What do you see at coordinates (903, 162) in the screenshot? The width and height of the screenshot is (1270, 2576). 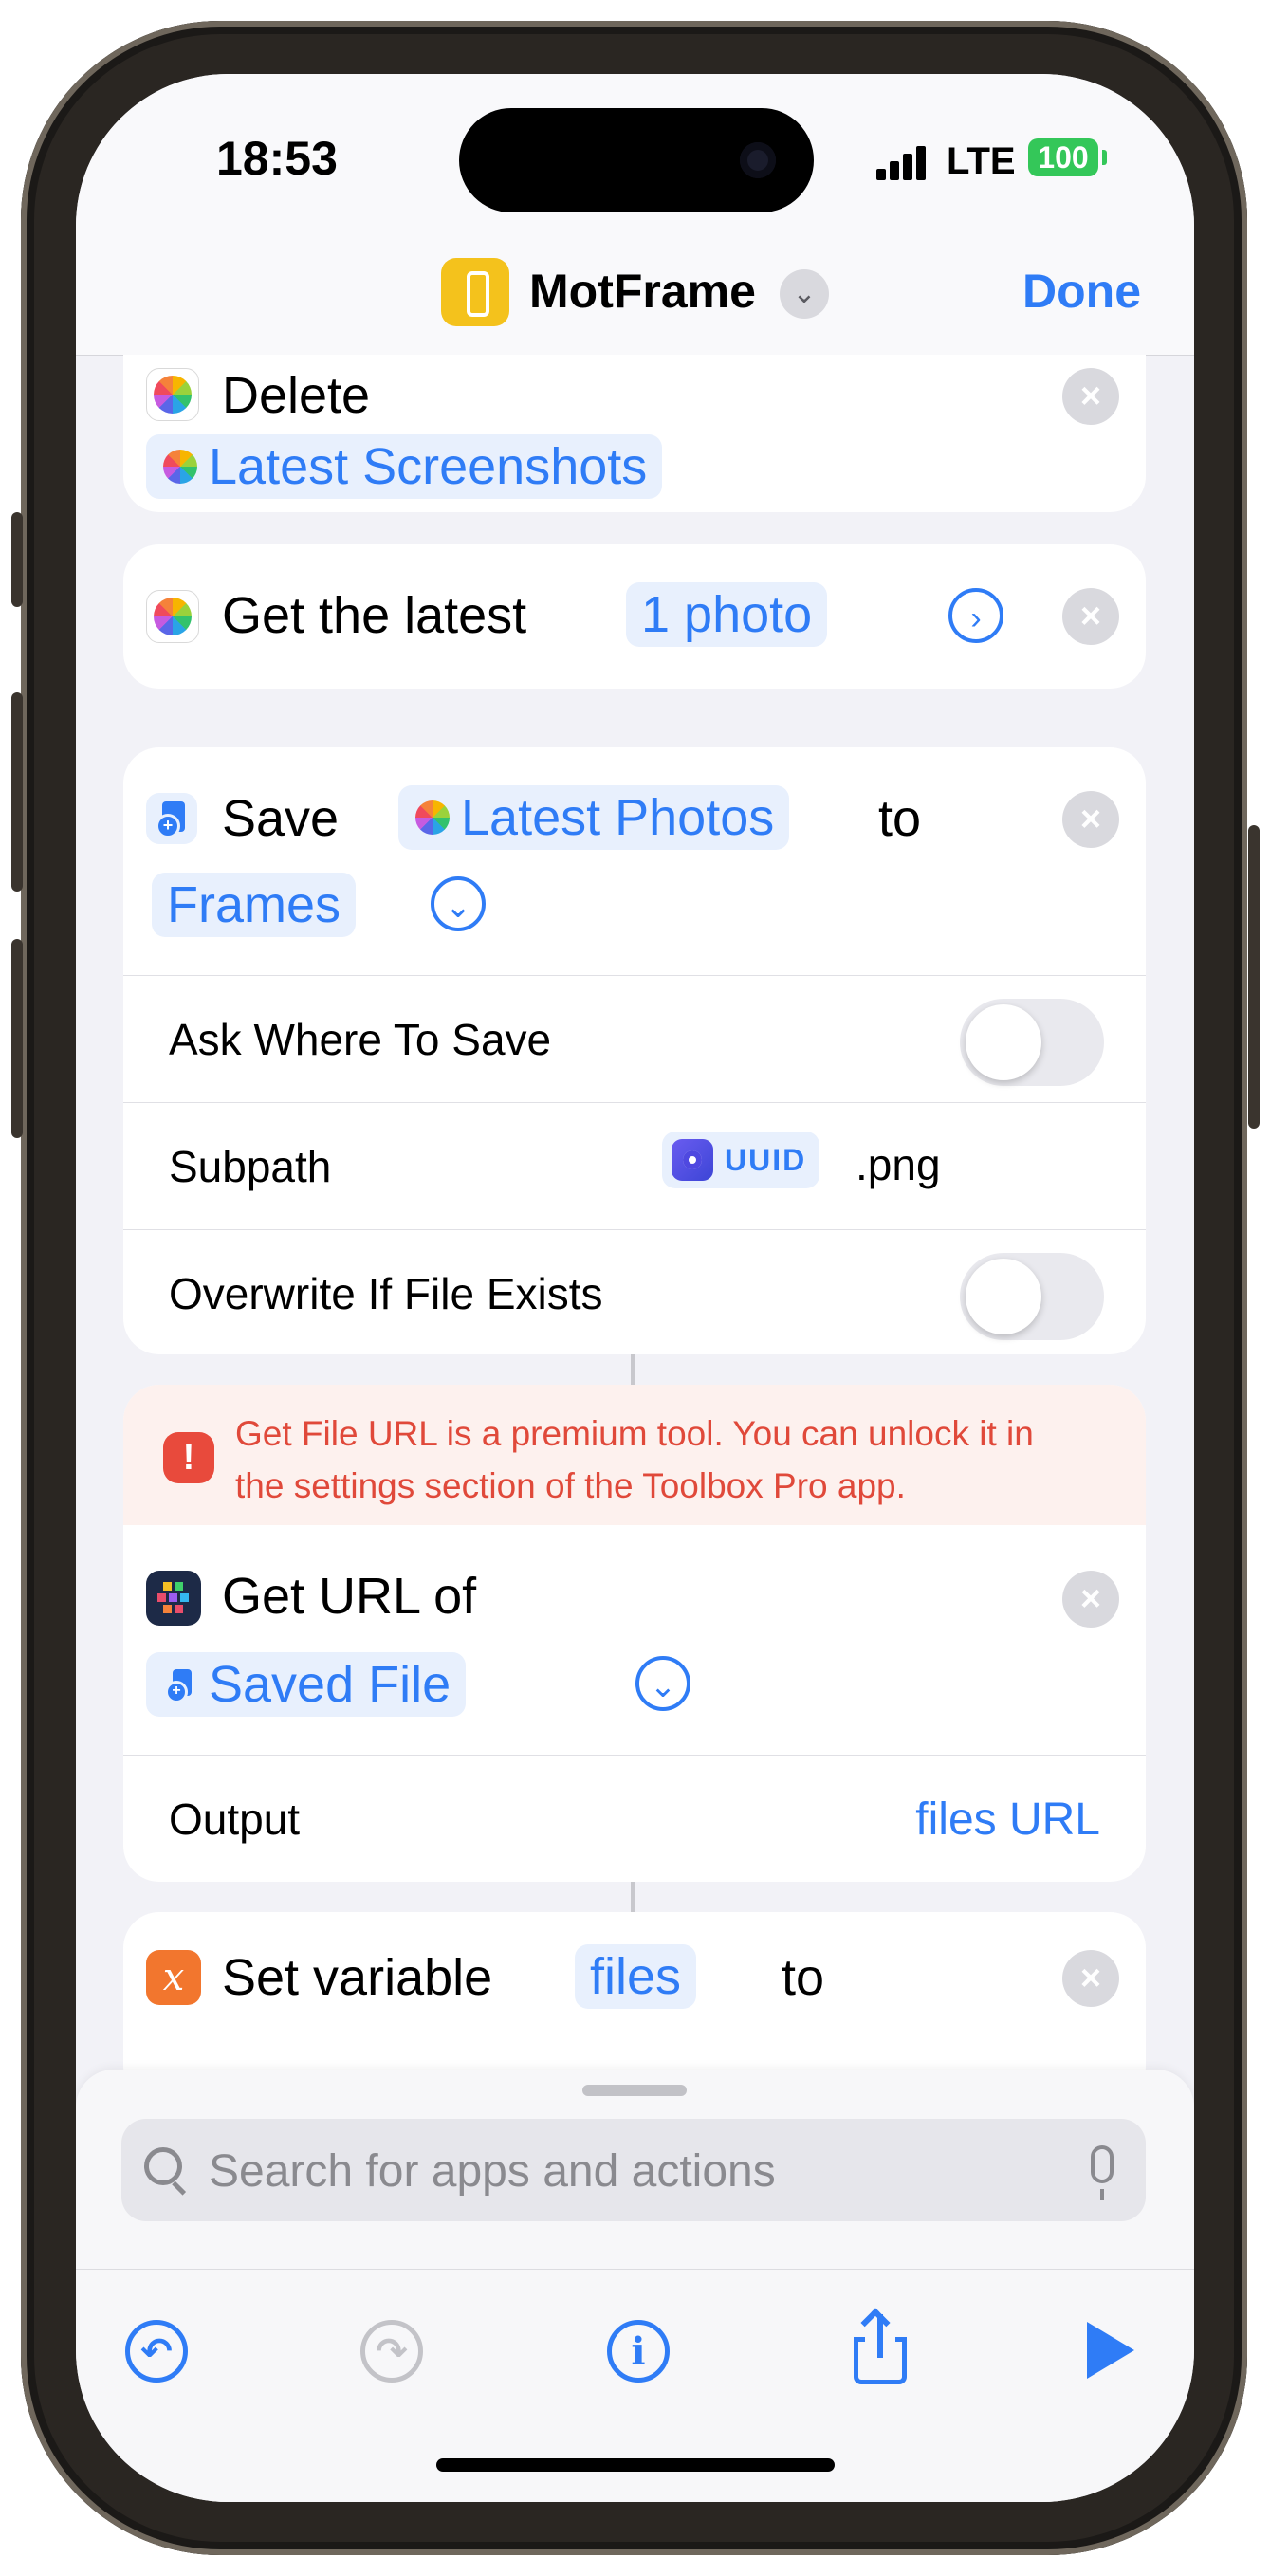 I see `signal-icon` at bounding box center [903, 162].